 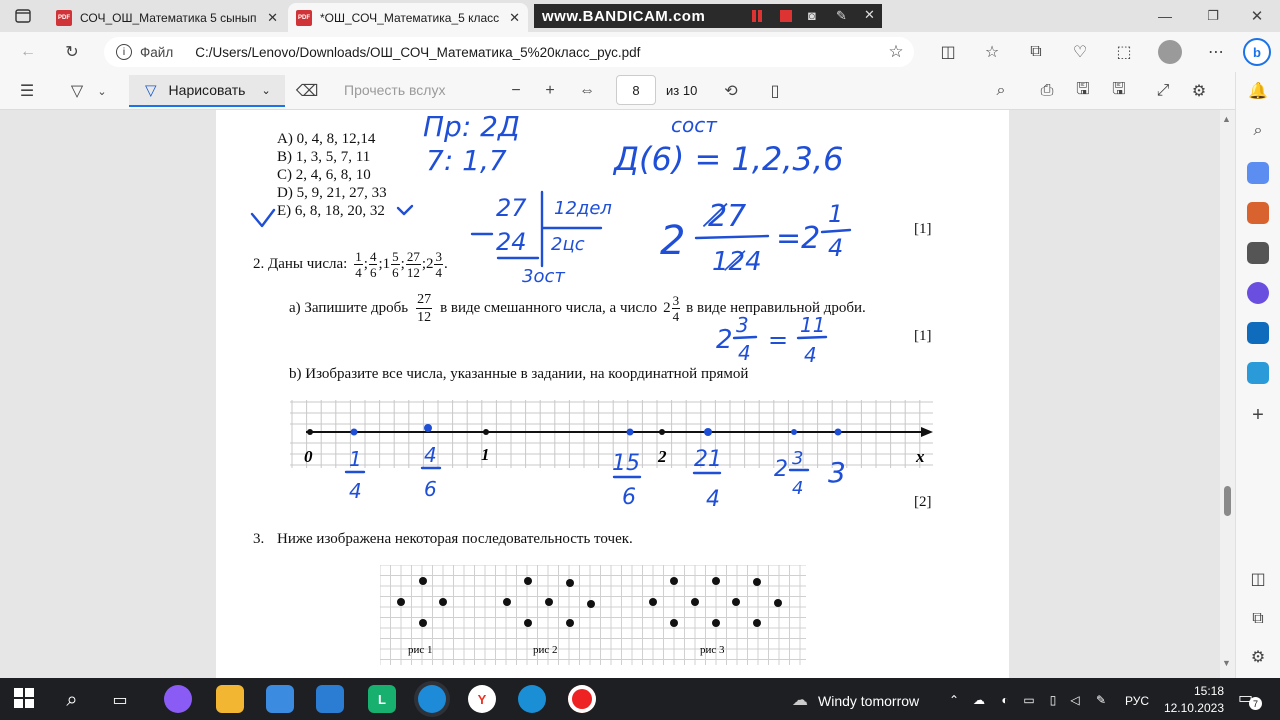 What do you see at coordinates (1036, 52) in the screenshot?
I see `collections-icon: ⧉` at bounding box center [1036, 52].